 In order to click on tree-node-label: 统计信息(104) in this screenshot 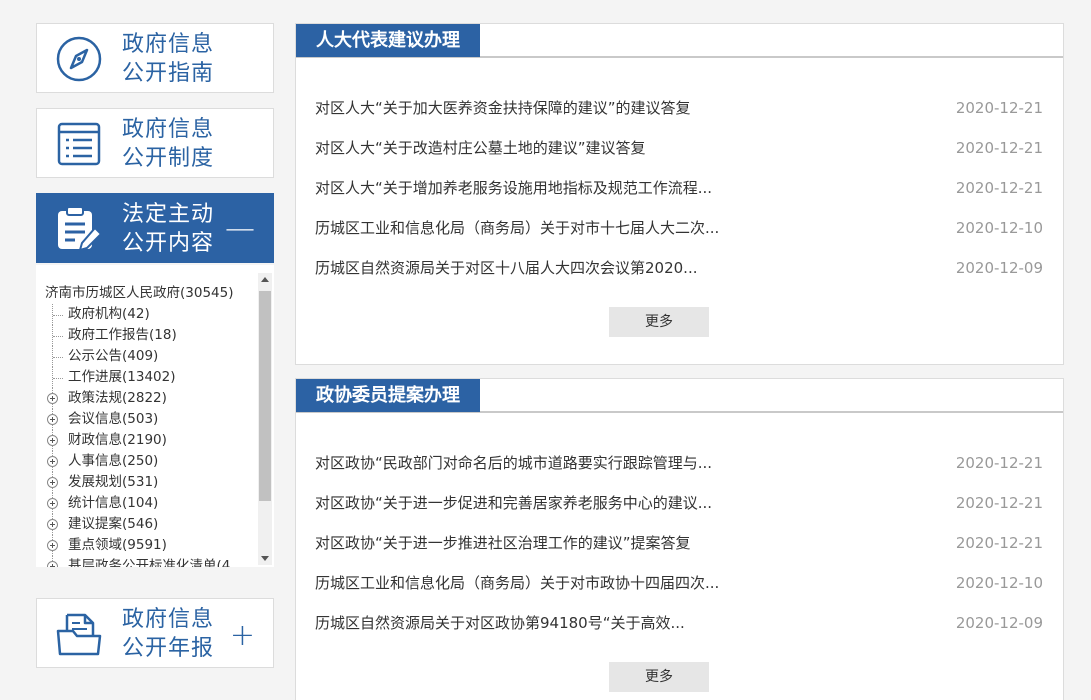, I will do `click(113, 503)`.